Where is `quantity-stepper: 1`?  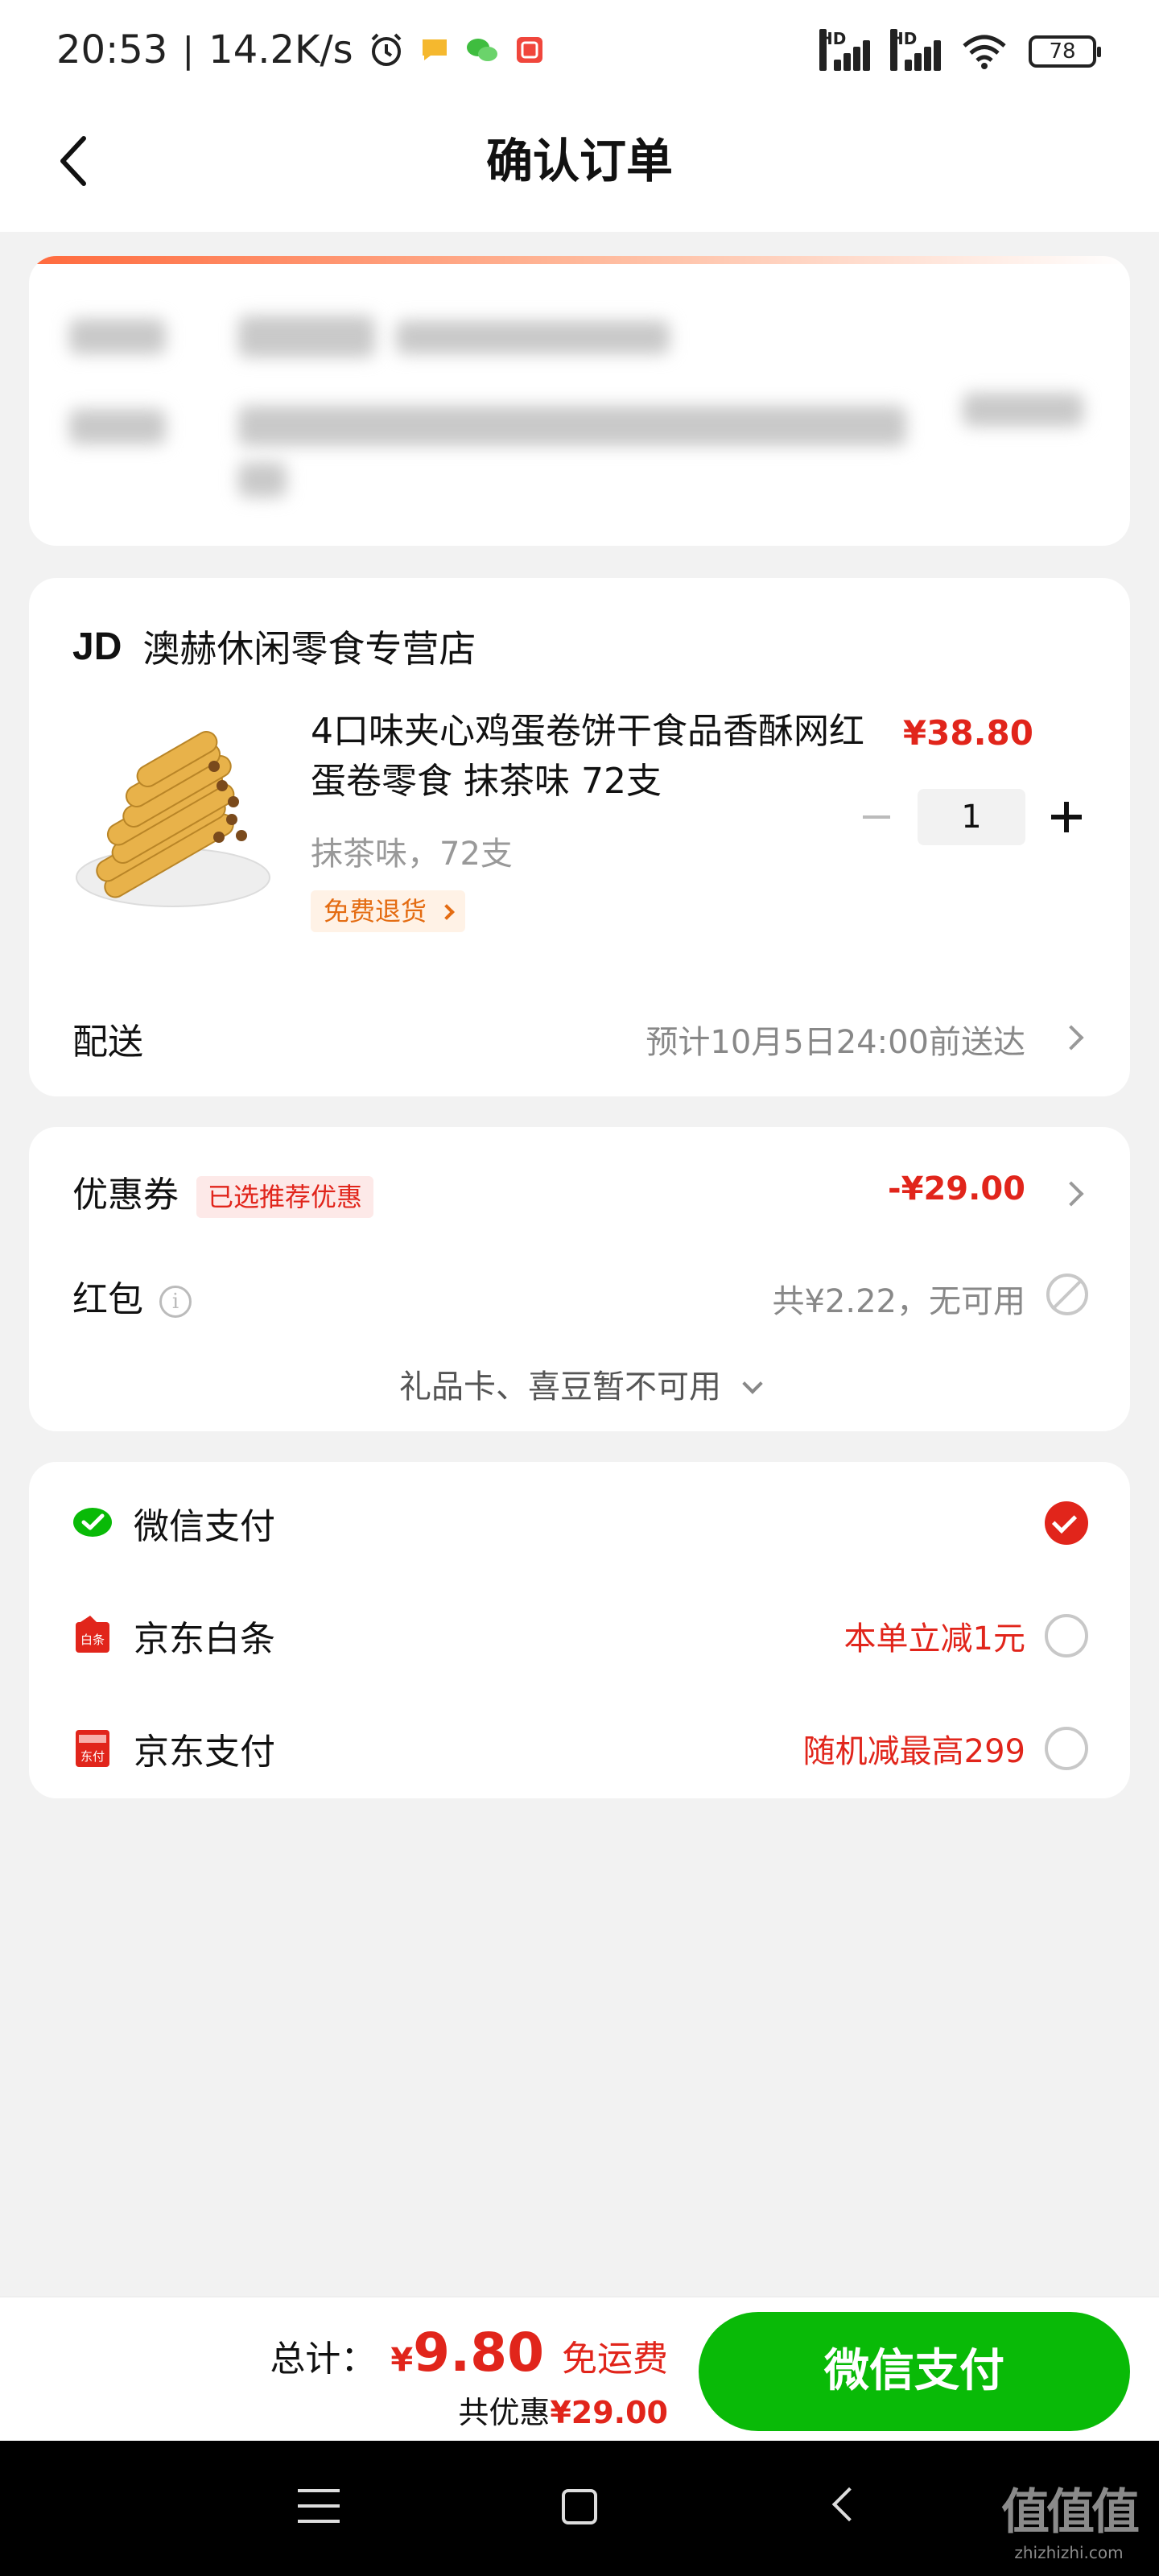 quantity-stepper: 1 is located at coordinates (971, 817).